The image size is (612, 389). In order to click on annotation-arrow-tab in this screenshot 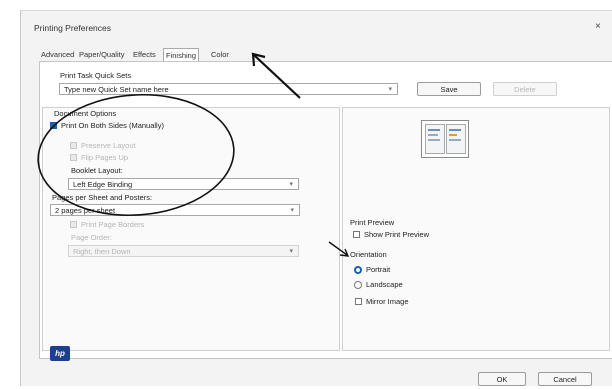, I will do `click(277, 76)`.